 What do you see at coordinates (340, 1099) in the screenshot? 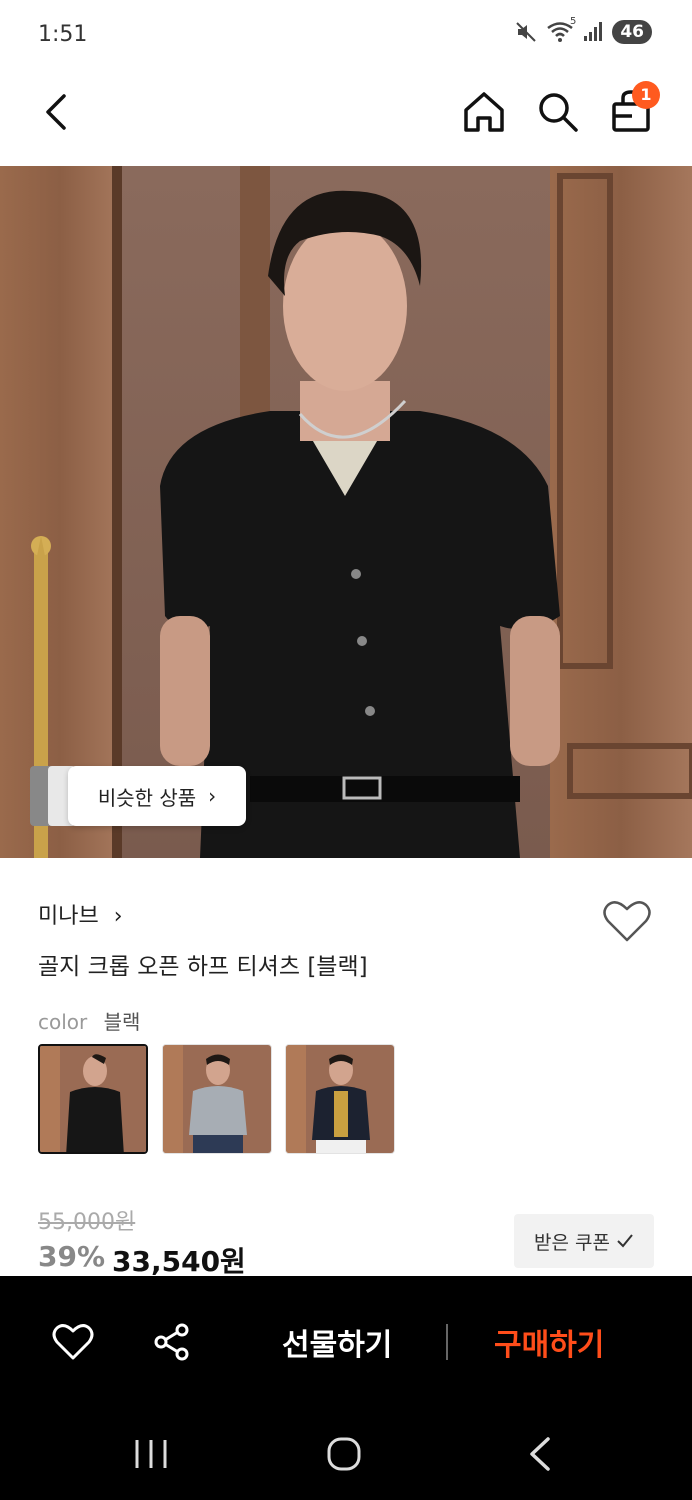
I see `color-swatch-navy` at bounding box center [340, 1099].